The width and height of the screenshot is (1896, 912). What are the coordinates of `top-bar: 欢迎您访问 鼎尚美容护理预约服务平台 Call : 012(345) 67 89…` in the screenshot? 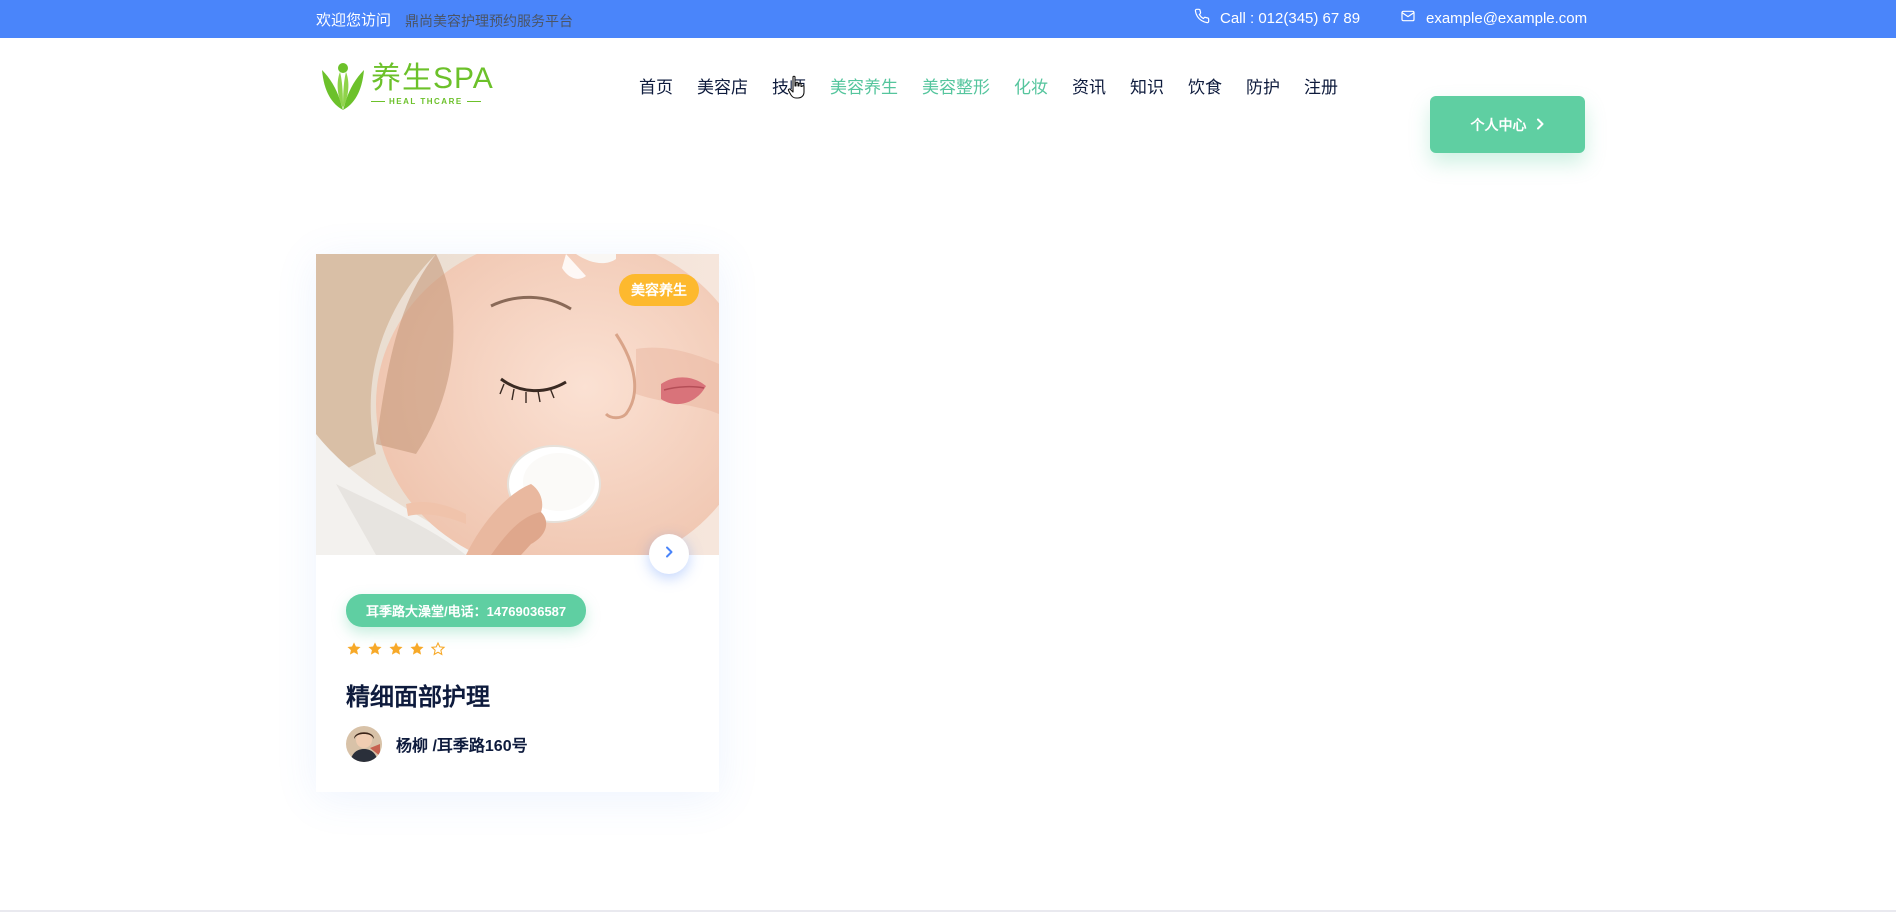 It's located at (948, 19).